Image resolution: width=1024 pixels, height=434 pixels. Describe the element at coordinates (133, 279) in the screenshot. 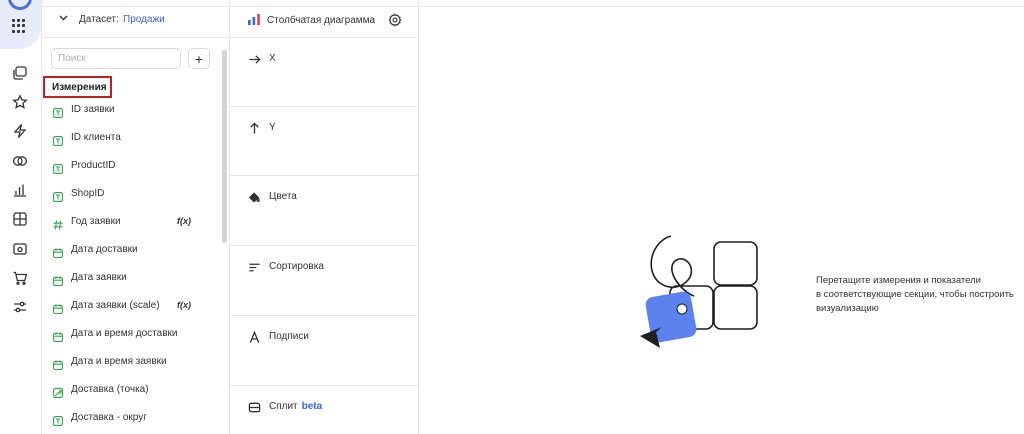

I see `field-item: Дата заявки` at that location.